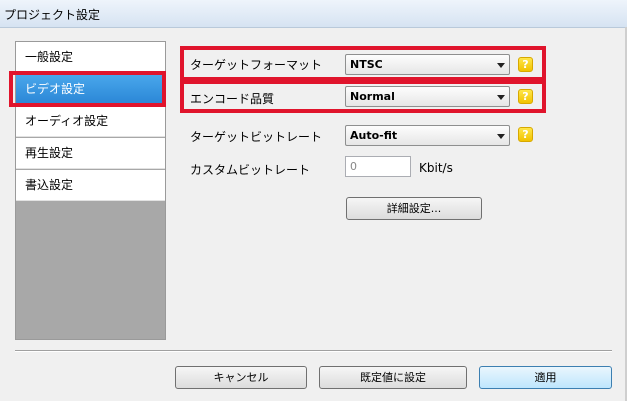 This screenshot has height=401, width=627. I want to click on encode-quality-select: Normal, so click(427, 96).